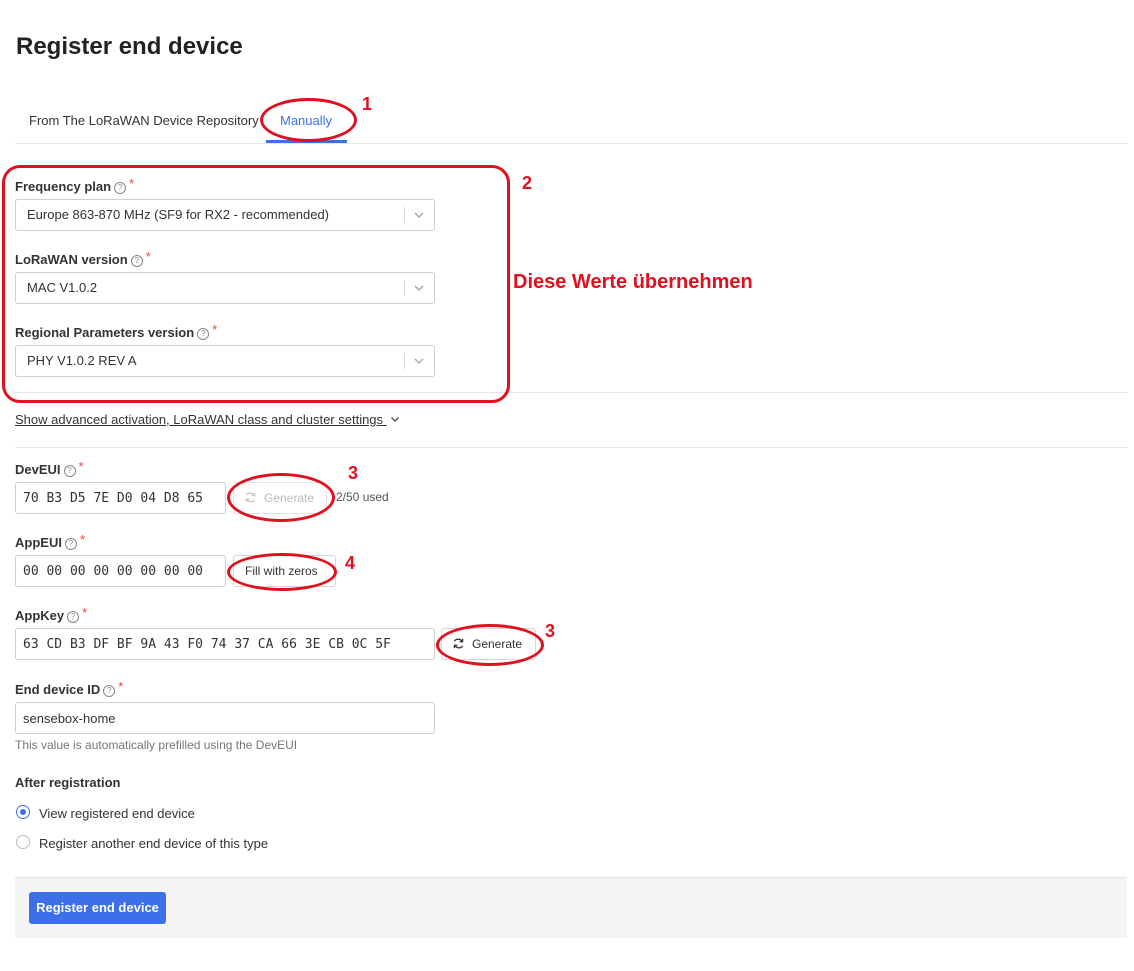 The image size is (1134, 971). I want to click on appeui-value: 00 00 00 00 00 00 00 00, so click(113, 571).